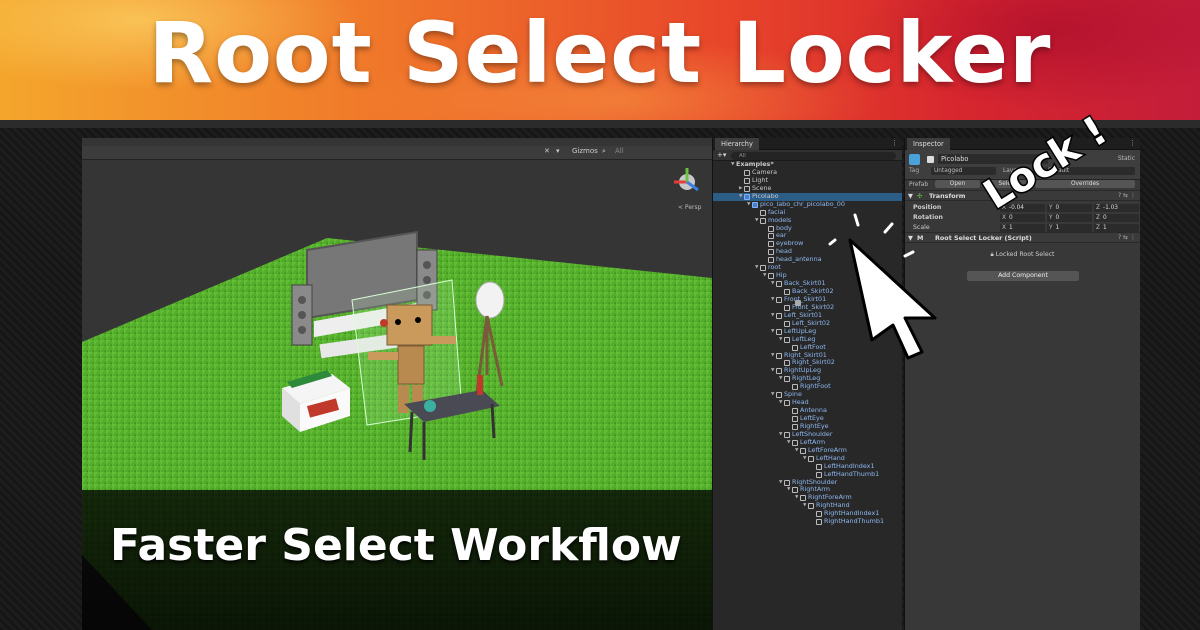 This screenshot has width=1200, height=630. I want to click on hierarchy-search-input: All, so click(813, 156).